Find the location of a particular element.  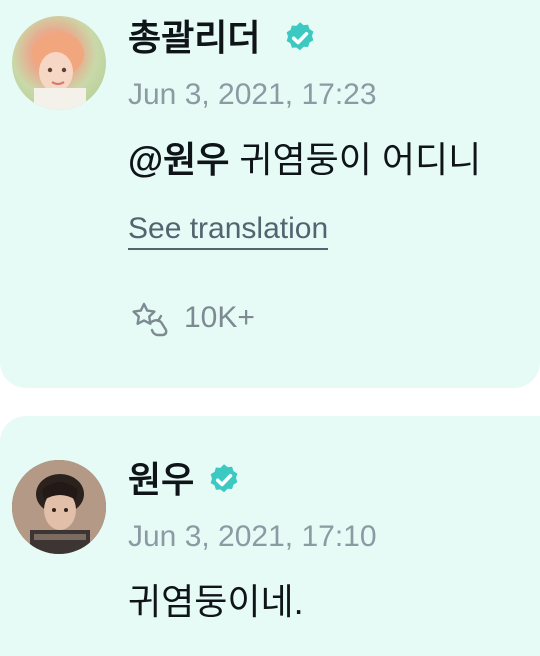

like-stat: 10K+ is located at coordinates (191, 318).